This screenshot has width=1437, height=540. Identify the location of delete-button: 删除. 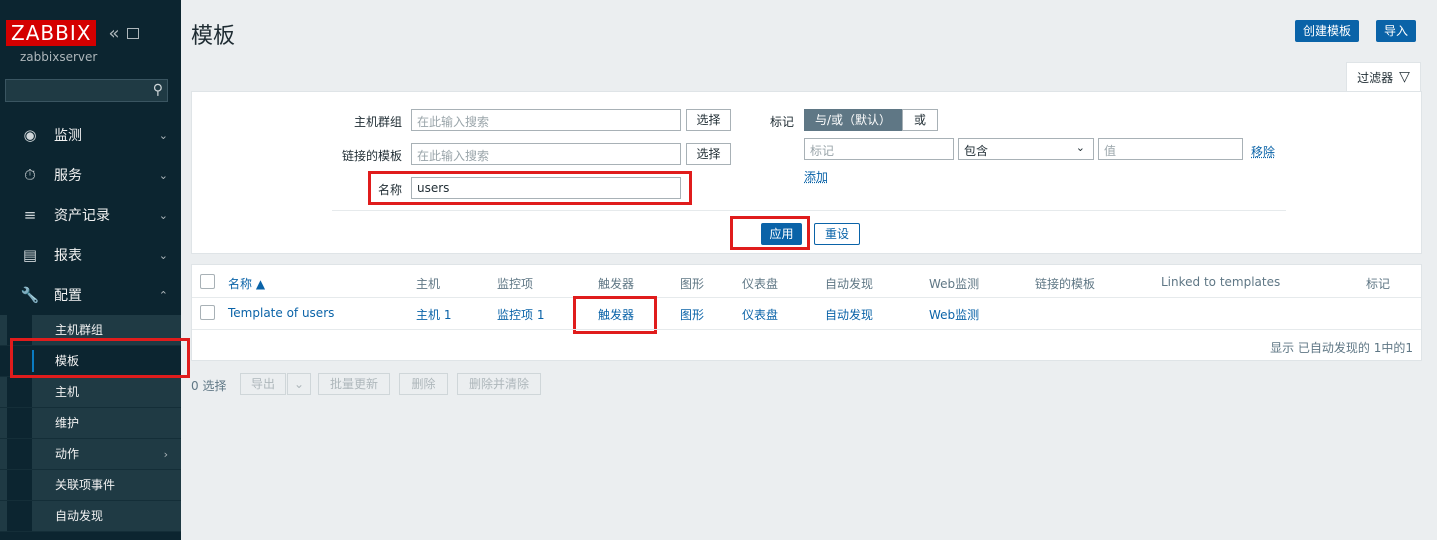
(423, 384).